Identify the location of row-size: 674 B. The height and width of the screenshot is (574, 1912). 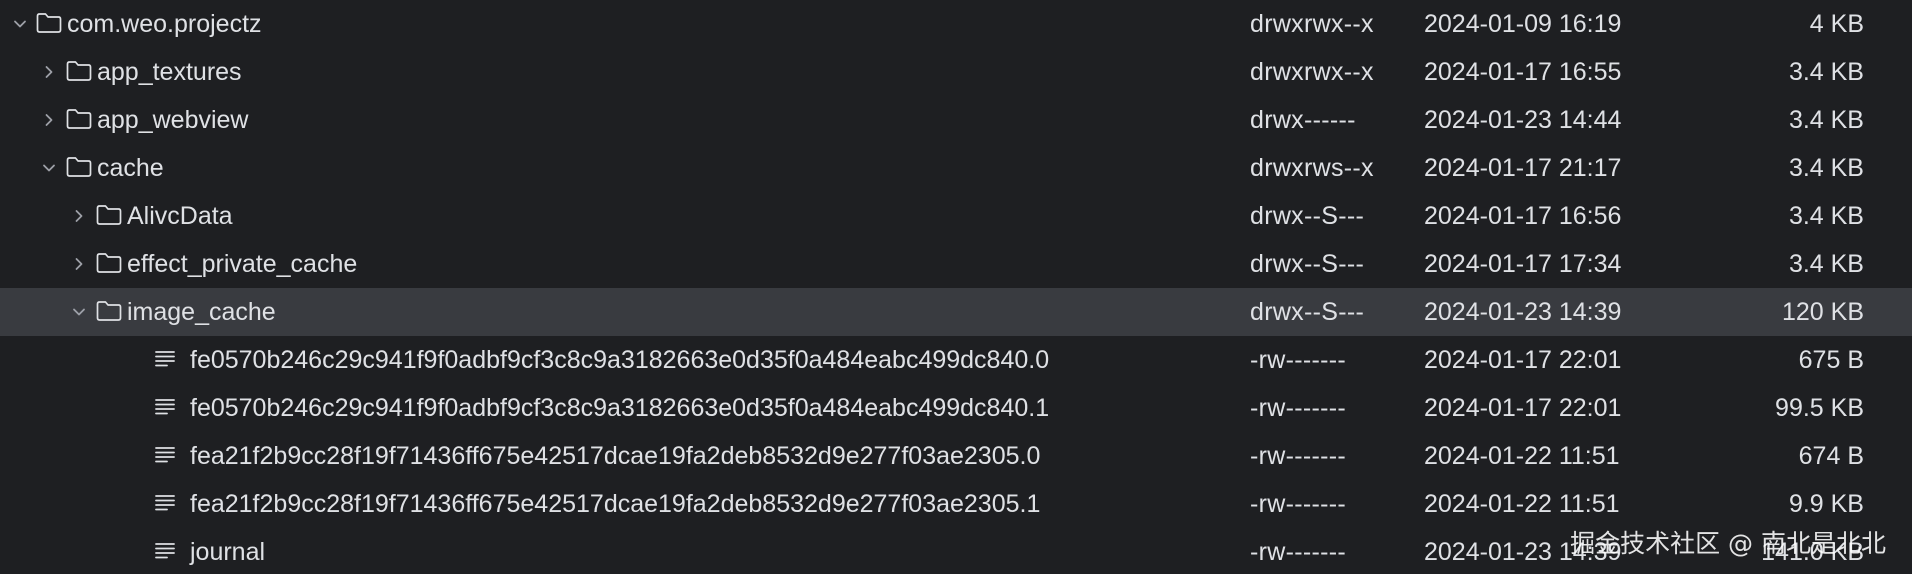
(1831, 456).